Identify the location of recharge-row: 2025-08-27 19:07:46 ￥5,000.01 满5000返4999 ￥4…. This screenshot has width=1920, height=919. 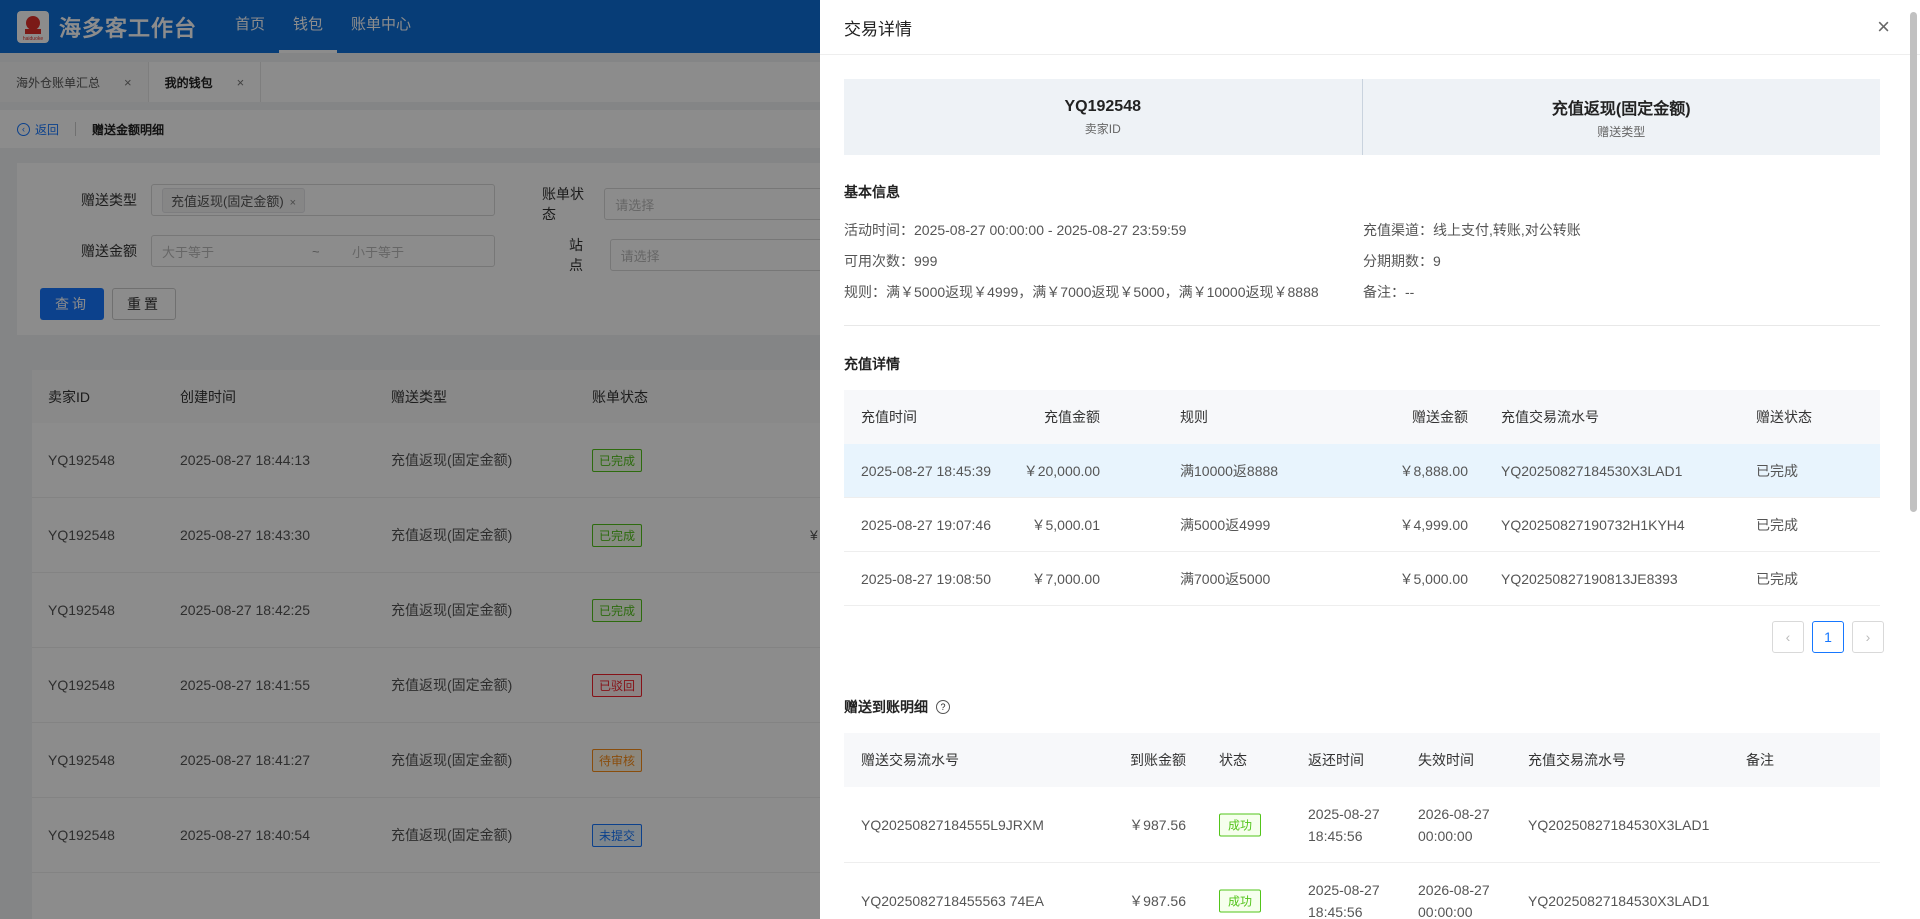
(1362, 525).